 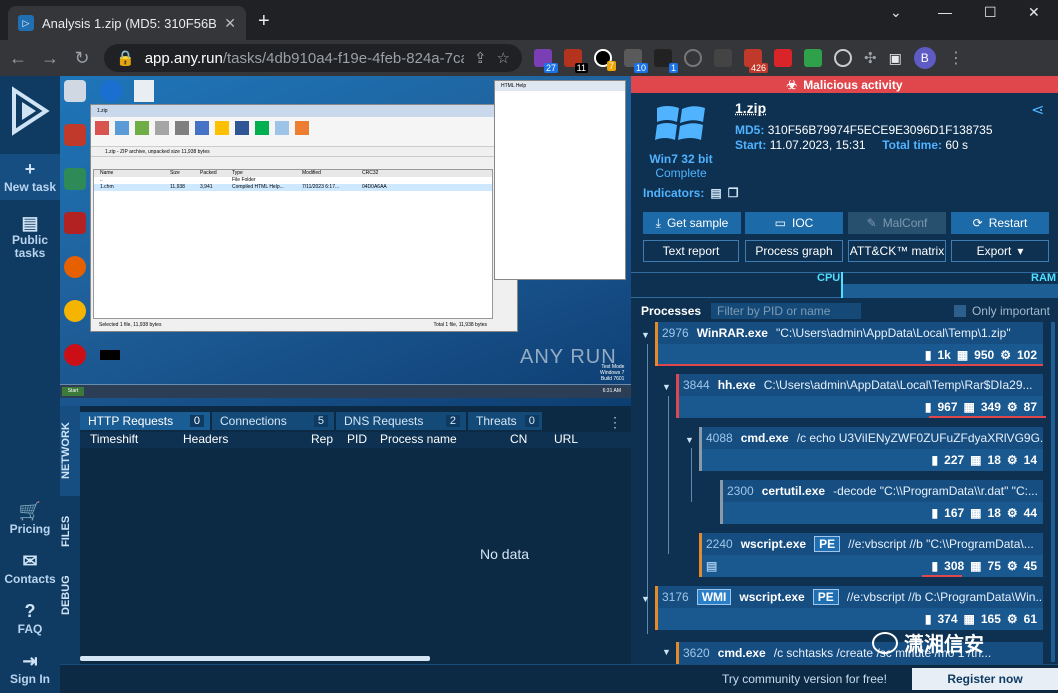 What do you see at coordinates (750, 108) in the screenshot?
I see `file-name: 1.zip` at bounding box center [750, 108].